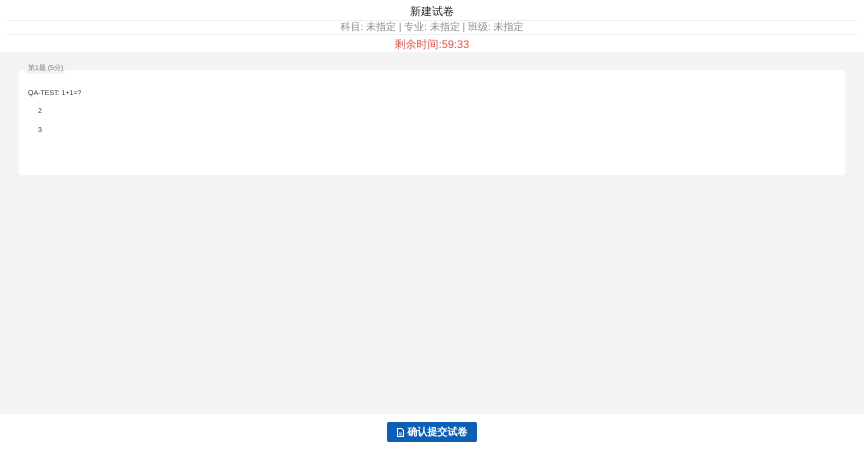 The width and height of the screenshot is (864, 450). Describe the element at coordinates (432, 27) in the screenshot. I see `exam-info: 科目: 未指定 | 专业: 未指定 | 班级: 未指定` at that location.